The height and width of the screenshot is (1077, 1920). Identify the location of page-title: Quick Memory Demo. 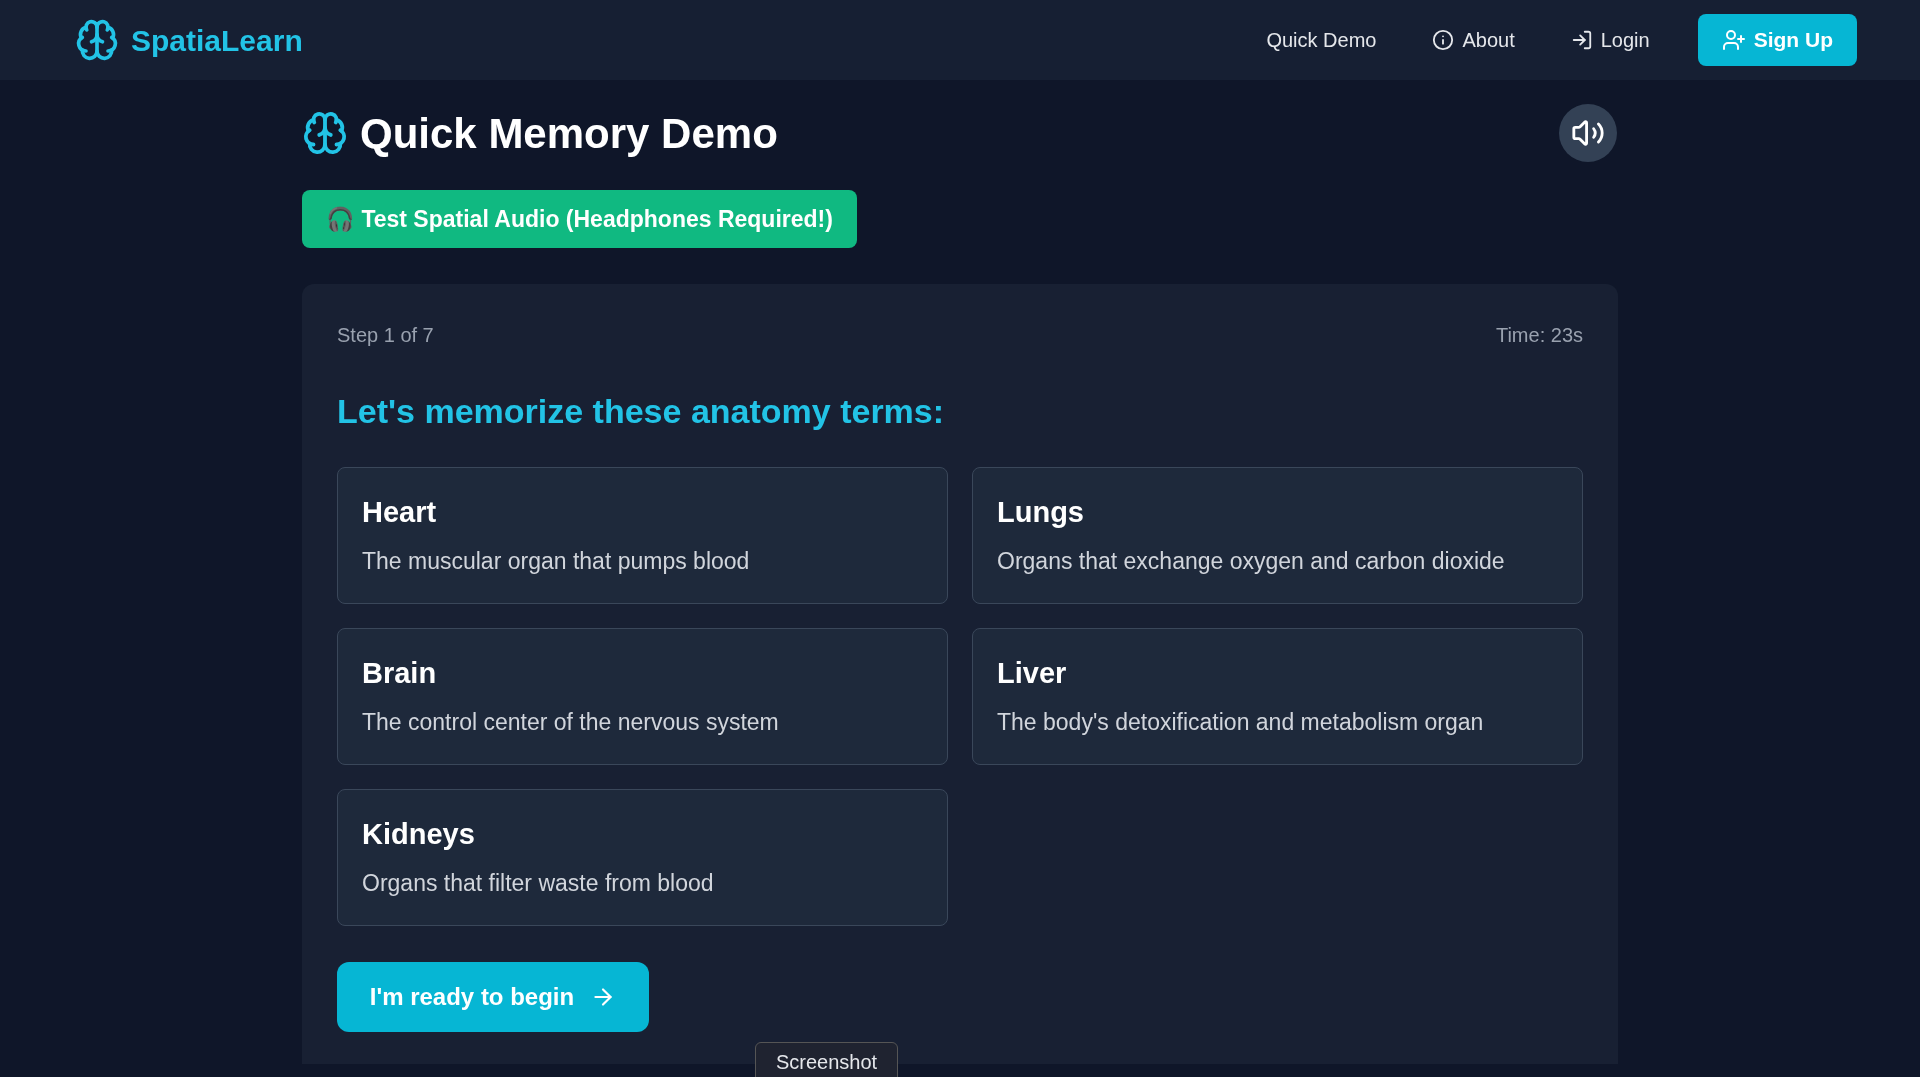
(569, 133).